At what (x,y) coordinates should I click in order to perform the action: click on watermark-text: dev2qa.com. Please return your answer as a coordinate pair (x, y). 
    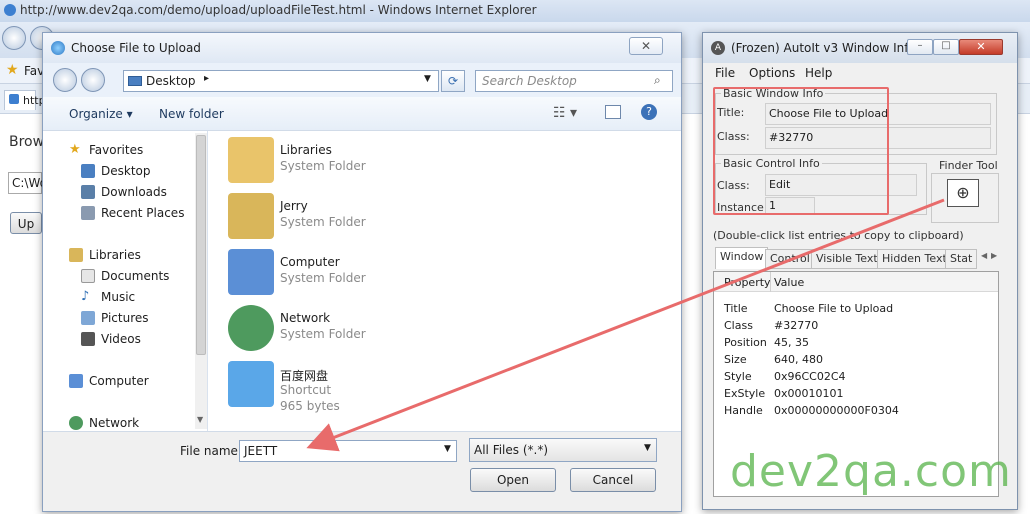
    Looking at the image, I should click on (871, 471).